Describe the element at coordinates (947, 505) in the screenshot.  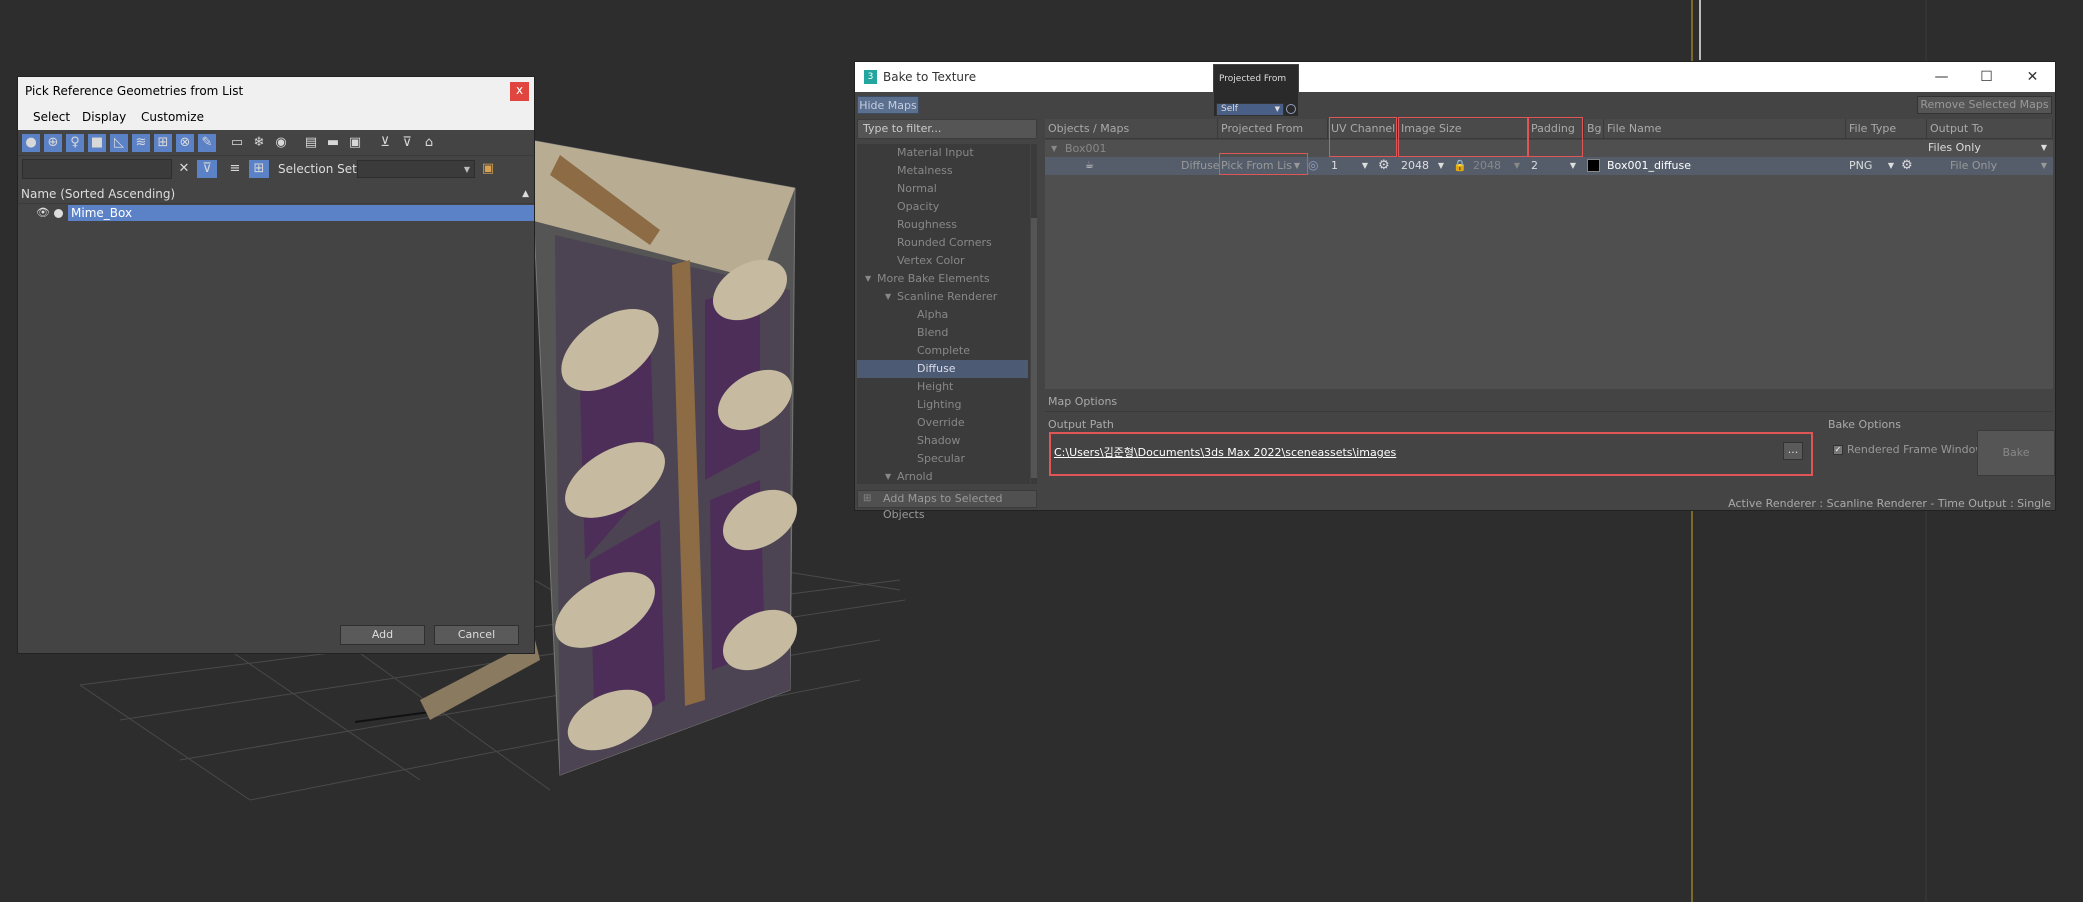
I see `add-maps-button: ⊞ Add Maps to Selected Objects` at that location.